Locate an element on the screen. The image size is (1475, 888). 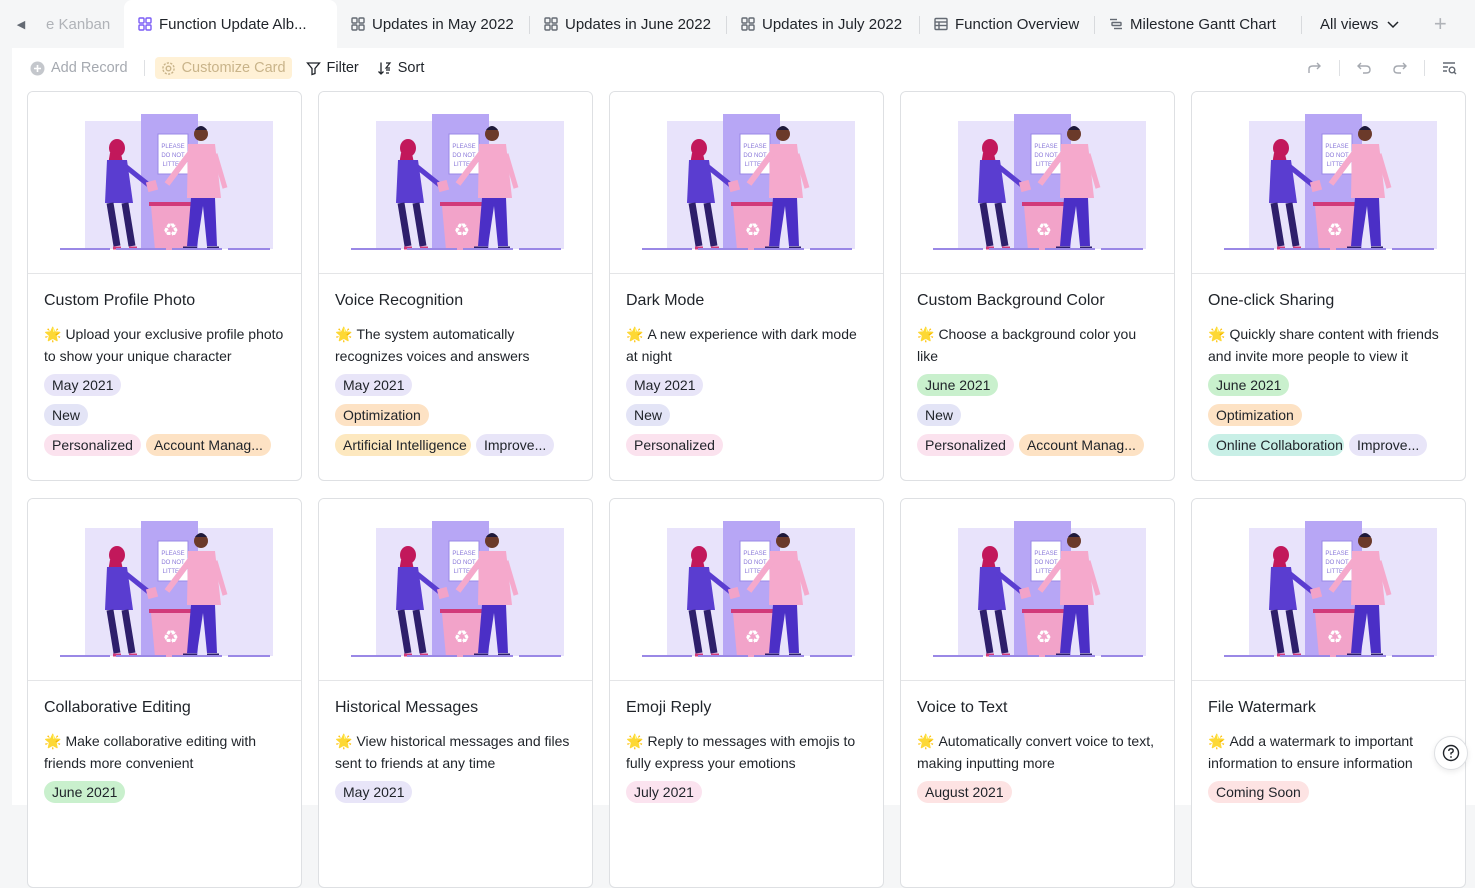
add-view-button: + is located at coordinates (1440, 24).